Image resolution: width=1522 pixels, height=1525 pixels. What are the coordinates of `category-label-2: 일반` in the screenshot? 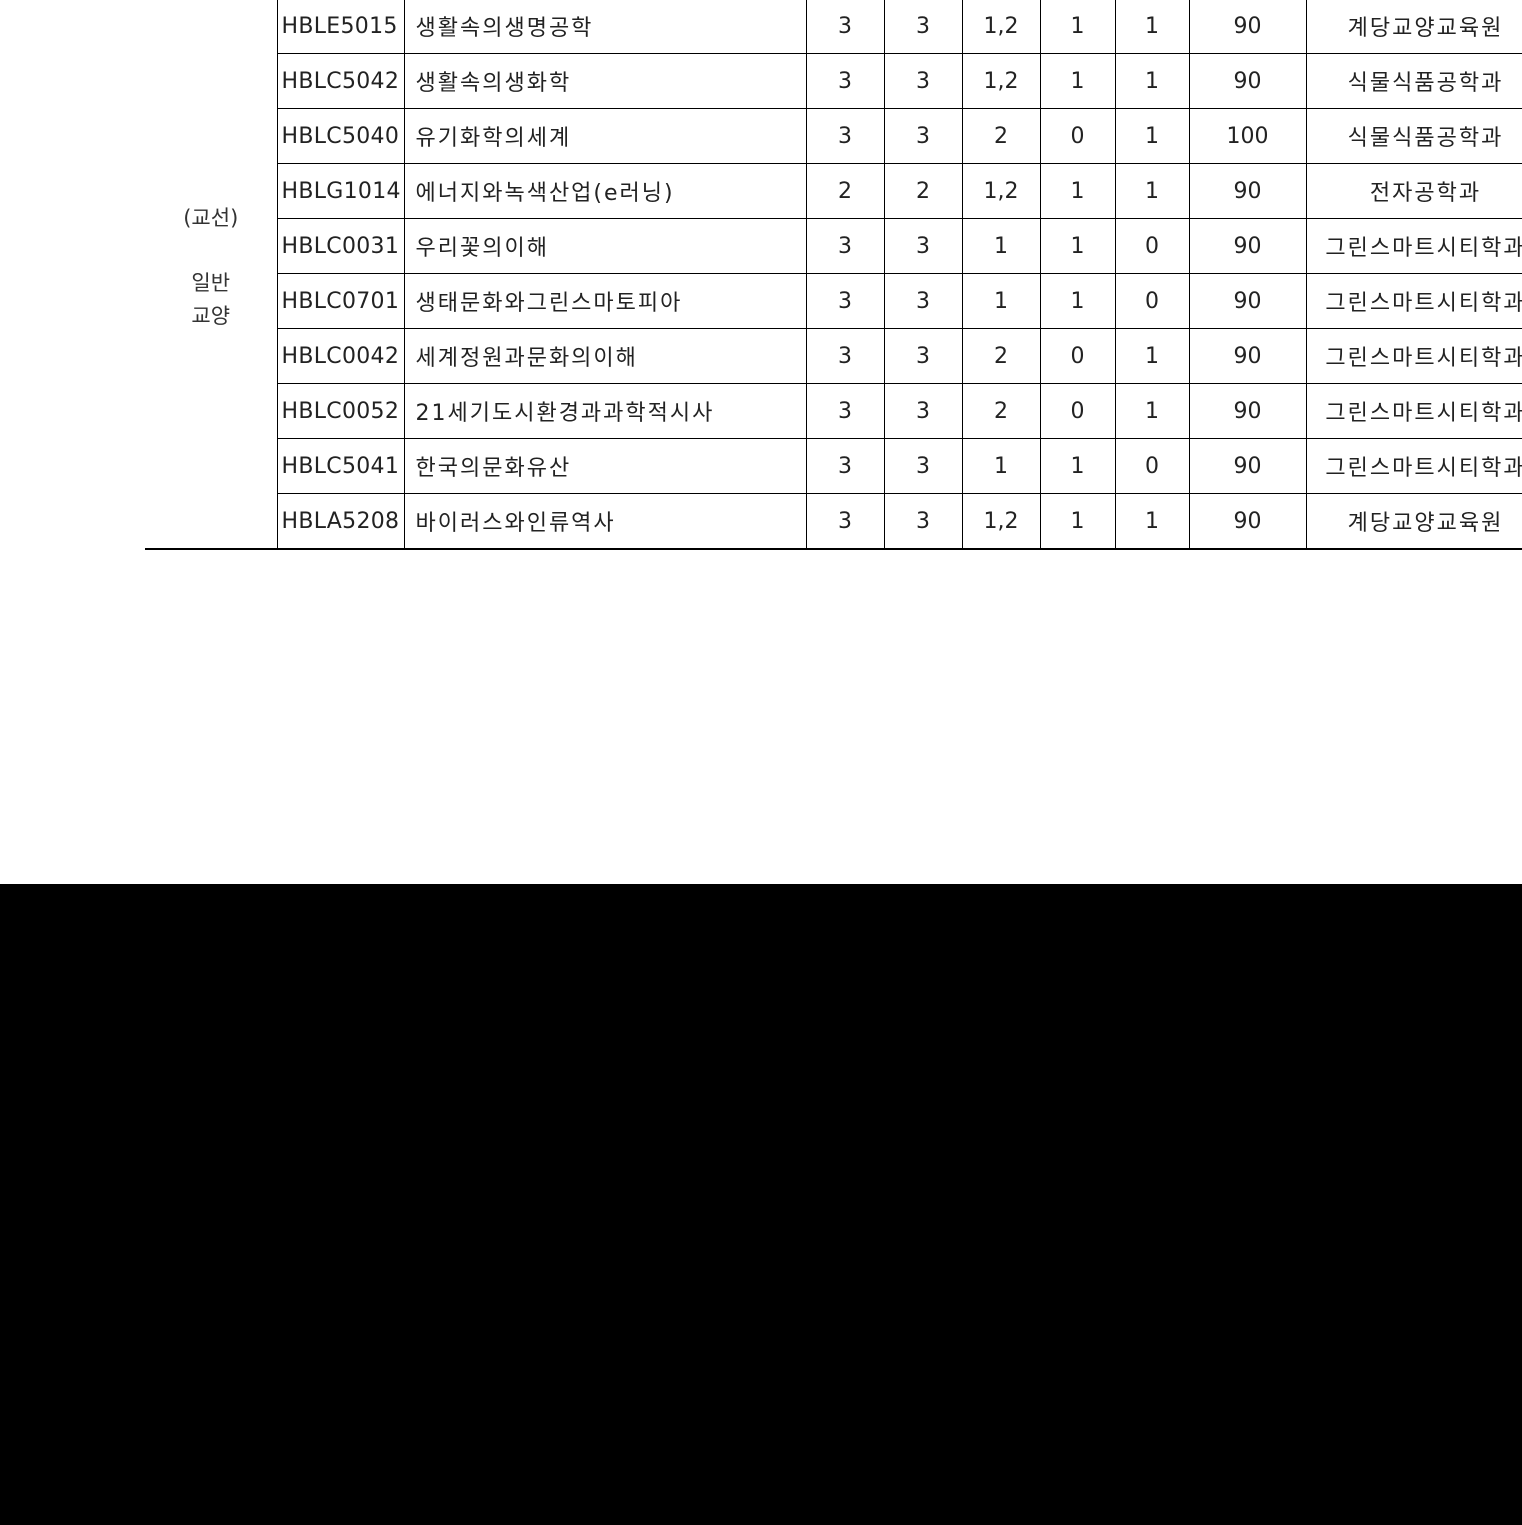 It's located at (211, 282).